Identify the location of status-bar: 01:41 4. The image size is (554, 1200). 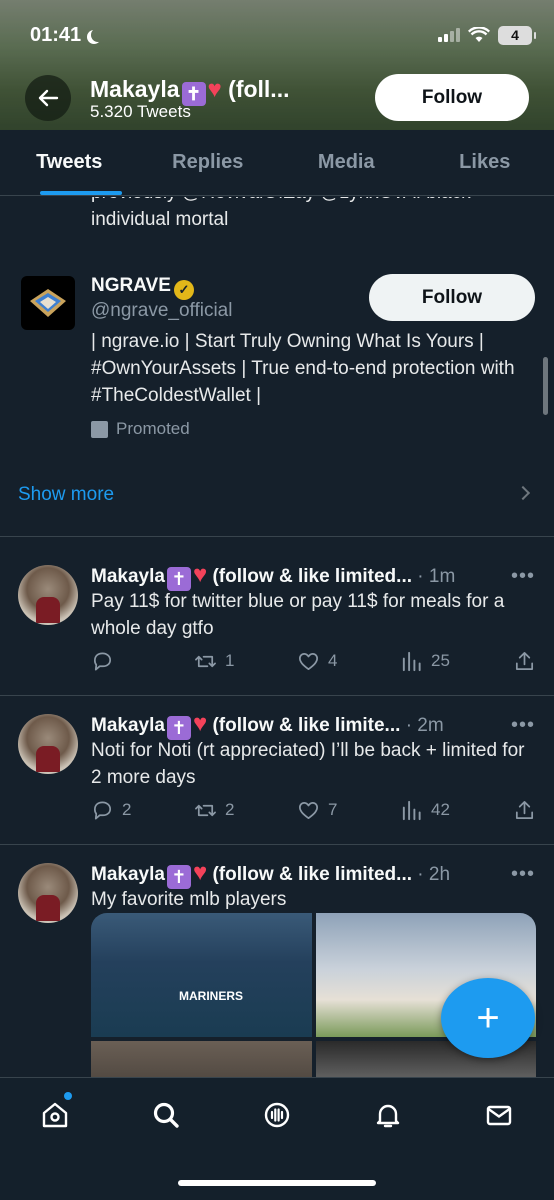
(283, 35).